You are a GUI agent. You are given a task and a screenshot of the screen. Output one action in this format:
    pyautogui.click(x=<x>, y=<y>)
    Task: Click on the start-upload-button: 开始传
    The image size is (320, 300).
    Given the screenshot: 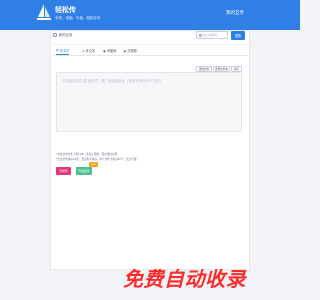 What is the action you would take?
    pyautogui.click(x=63, y=171)
    